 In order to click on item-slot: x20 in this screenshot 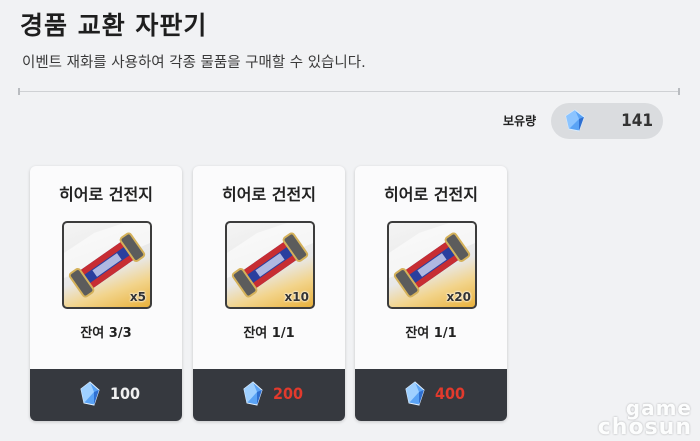, I will do `click(432, 265)`.